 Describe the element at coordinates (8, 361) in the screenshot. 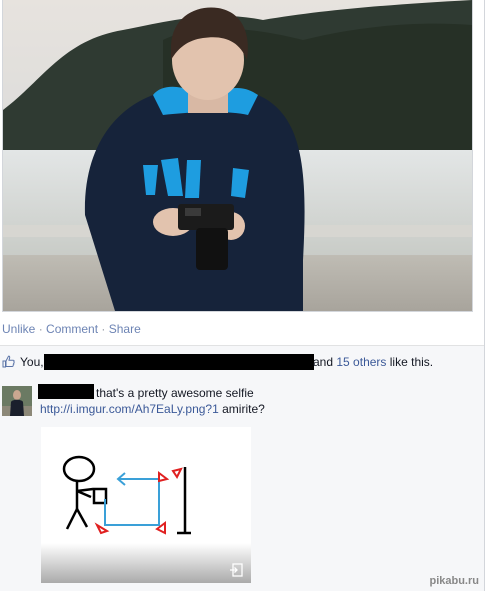

I see `thumbs-up-icon` at that location.